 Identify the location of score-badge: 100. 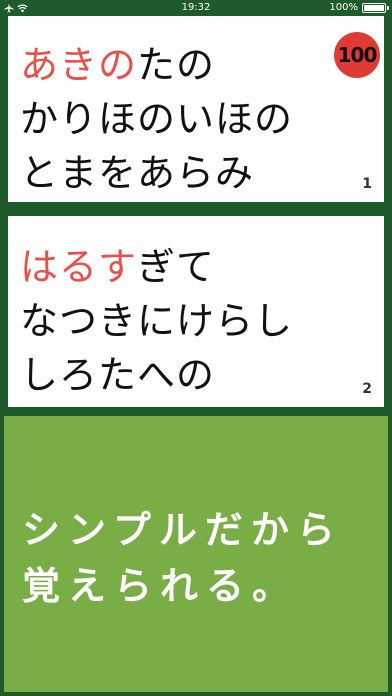
(357, 55).